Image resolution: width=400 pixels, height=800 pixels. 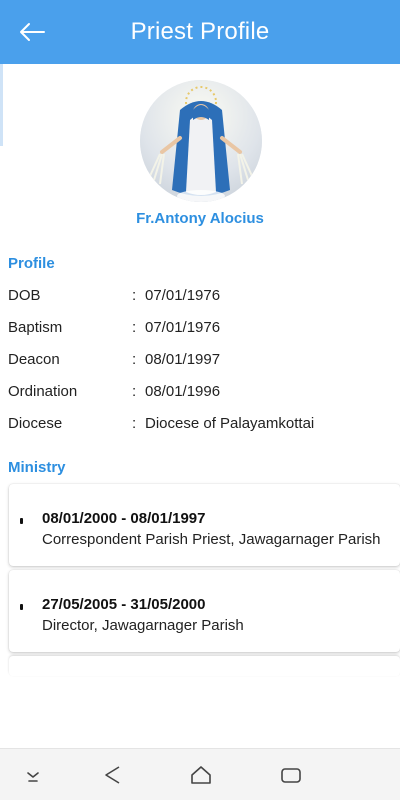 What do you see at coordinates (24, 295) in the screenshot?
I see `field-label: DOB` at bounding box center [24, 295].